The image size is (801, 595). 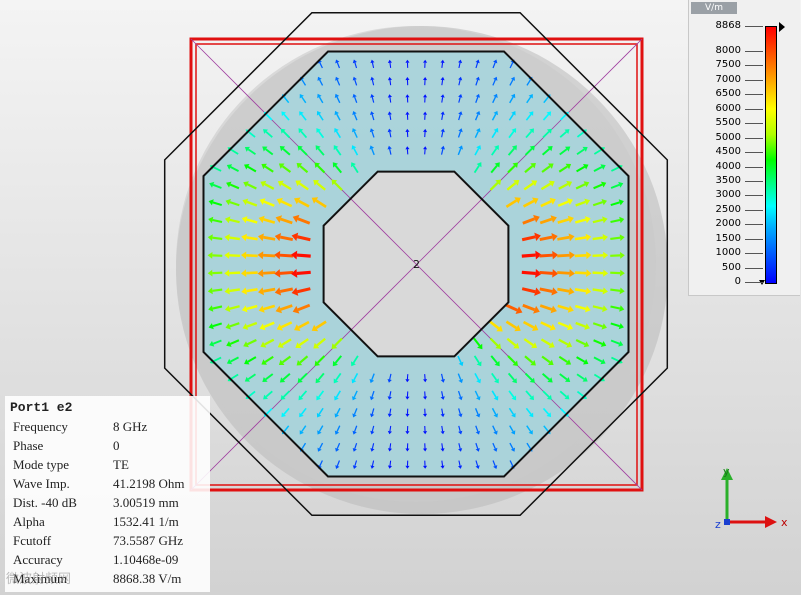 I want to click on legend-tick-label: 4000, so click(x=728, y=166).